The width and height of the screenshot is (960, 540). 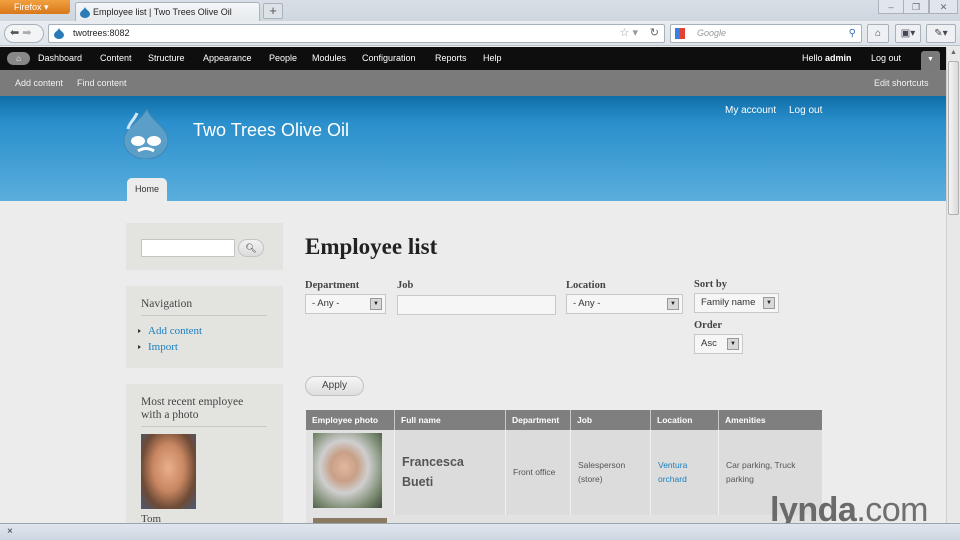 I want to click on scroll-up-icon: ▲, so click(x=953, y=52).